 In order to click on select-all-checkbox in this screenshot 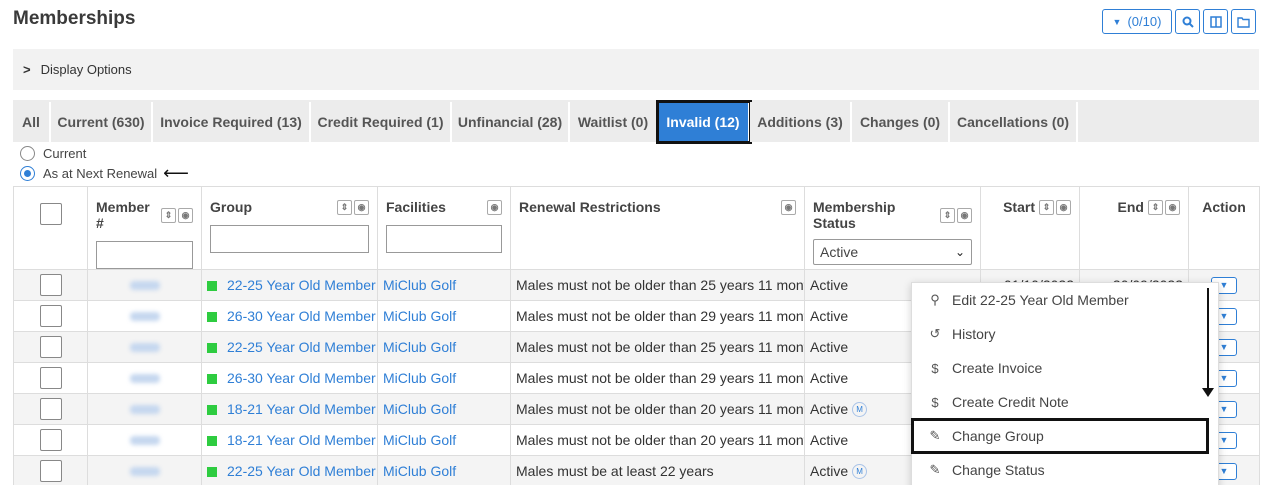, I will do `click(50, 214)`.